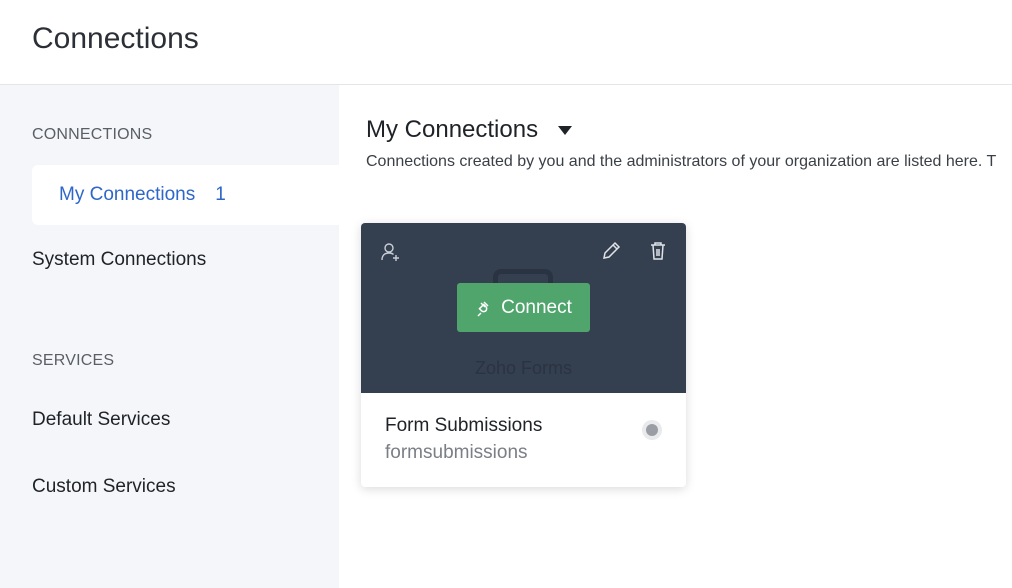  I want to click on sidebar-item-label: My Connections, so click(127, 194).